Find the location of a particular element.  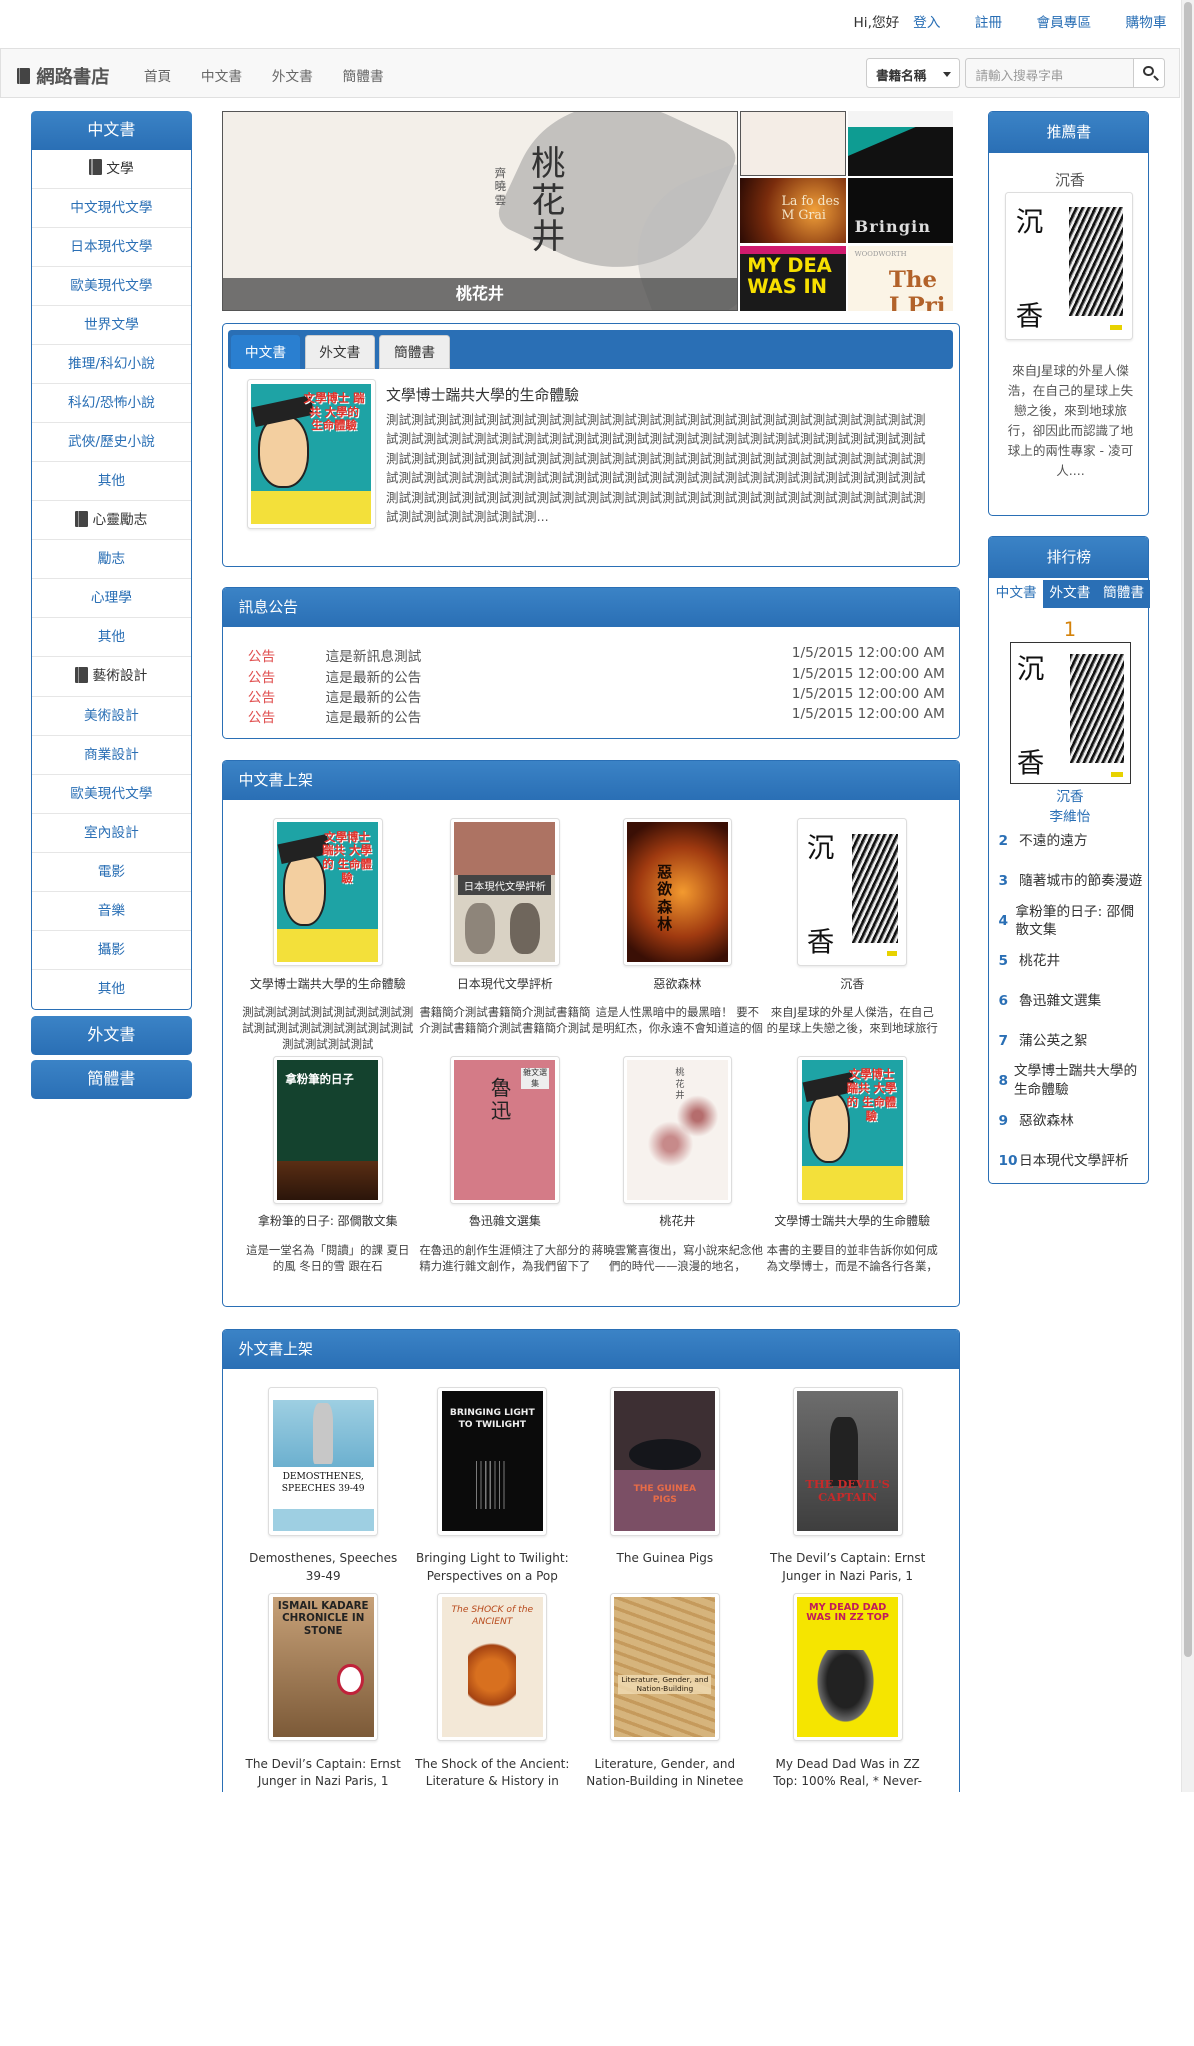

book-title: 沉香 is located at coordinates (852, 984).